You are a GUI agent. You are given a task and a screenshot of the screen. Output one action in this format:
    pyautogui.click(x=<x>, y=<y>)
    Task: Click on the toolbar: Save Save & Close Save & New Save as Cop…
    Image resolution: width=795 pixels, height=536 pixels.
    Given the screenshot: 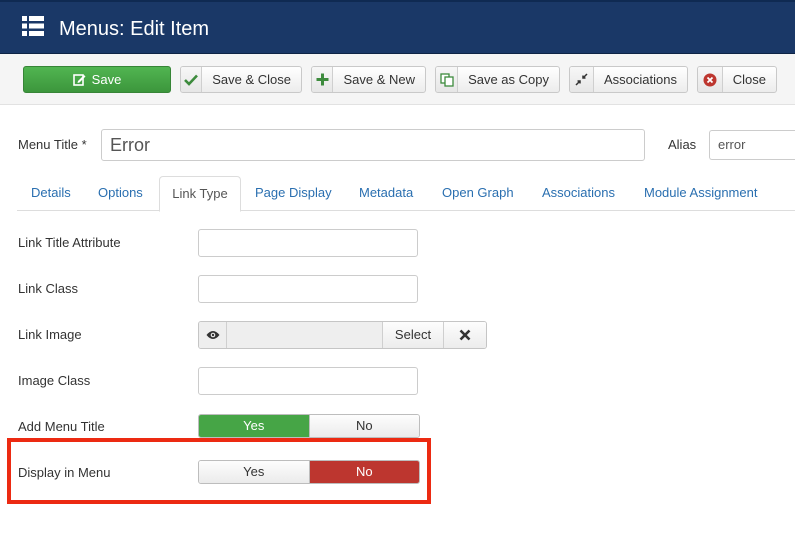 What is the action you would take?
    pyautogui.click(x=397, y=79)
    